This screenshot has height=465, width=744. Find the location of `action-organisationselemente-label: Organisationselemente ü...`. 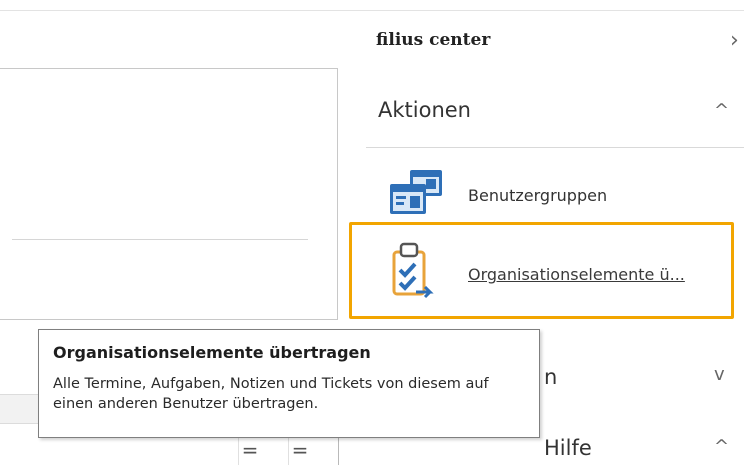

action-organisationselemente-label: Organisationselemente ü... is located at coordinates (576, 274).